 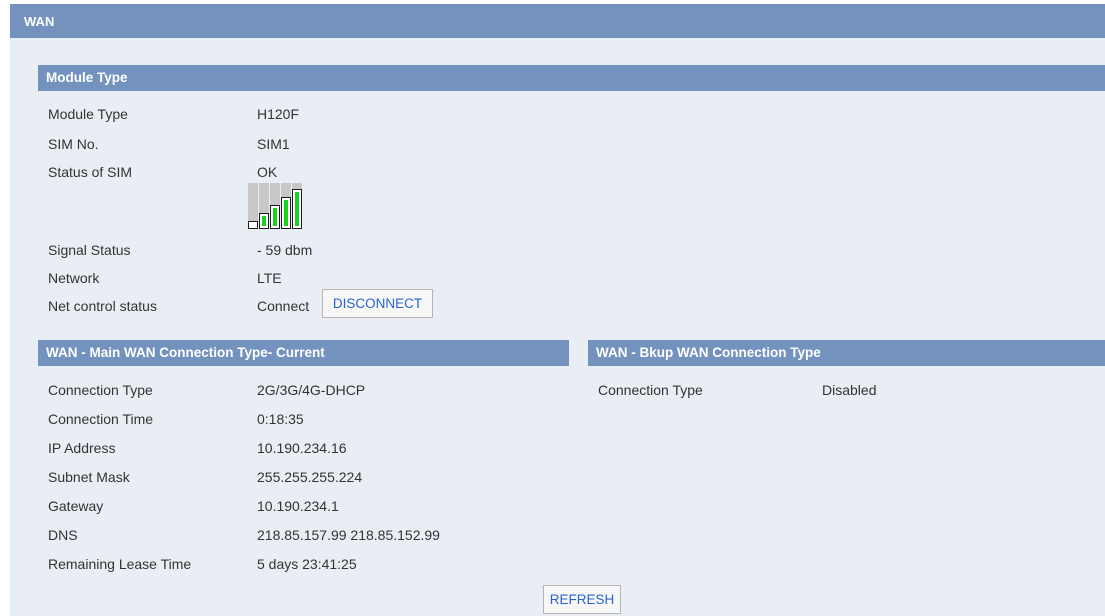 What do you see at coordinates (557, 21) in the screenshot?
I see `page-title: WAN` at bounding box center [557, 21].